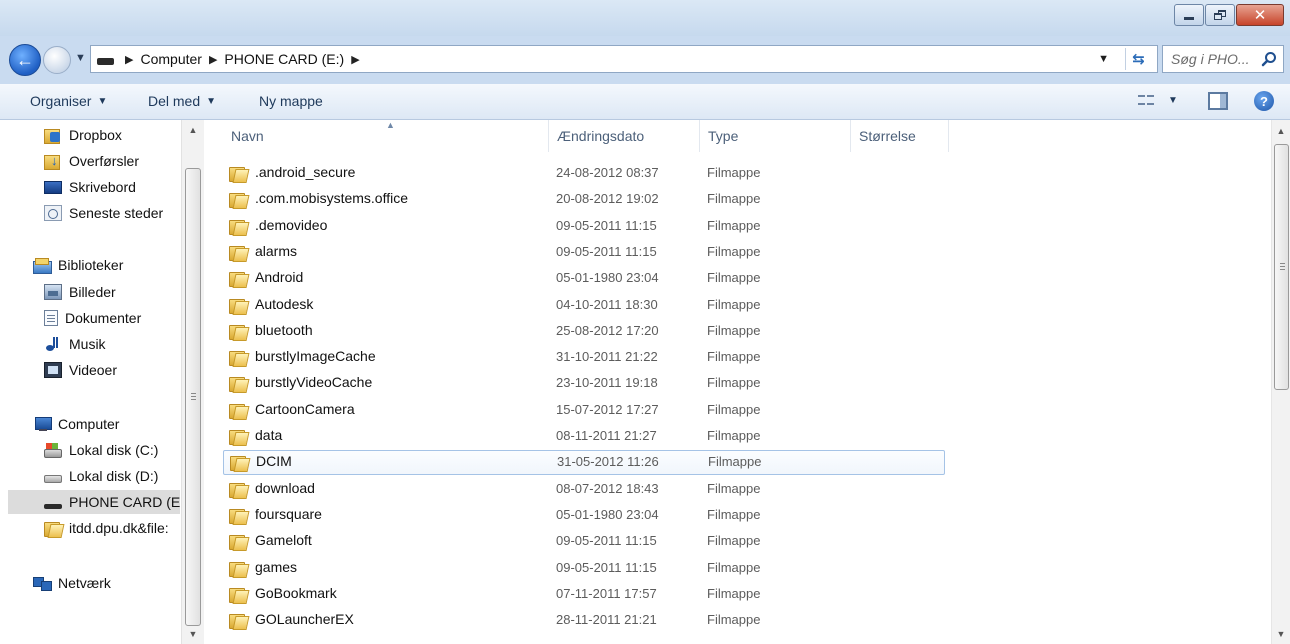 The width and height of the screenshot is (1290, 644). I want to click on file-list-scrollbar: ▲ ▼, so click(1280, 382).